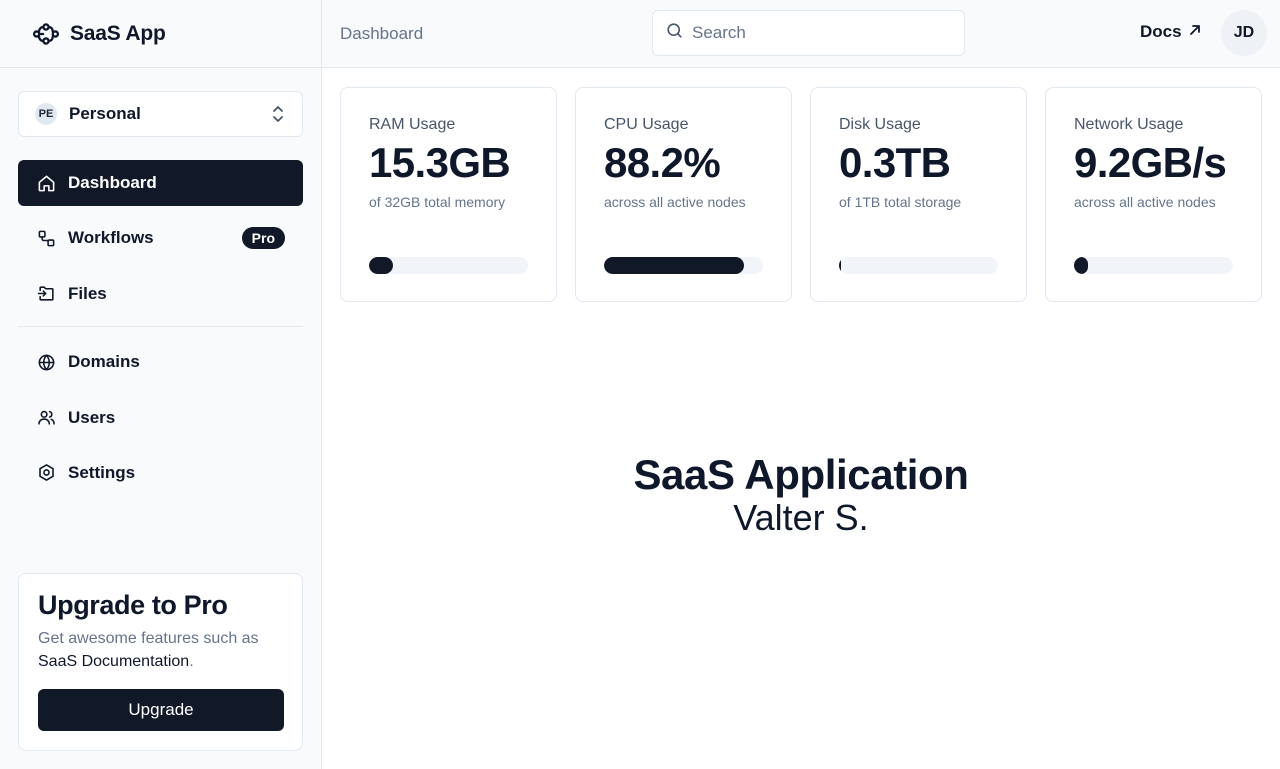  Describe the element at coordinates (674, 33) in the screenshot. I see `search-icon` at that location.